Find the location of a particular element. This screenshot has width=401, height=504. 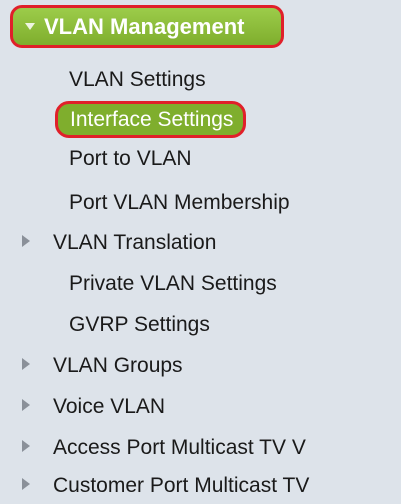

menu-item-label: VLAN Groups is located at coordinates (118, 365).